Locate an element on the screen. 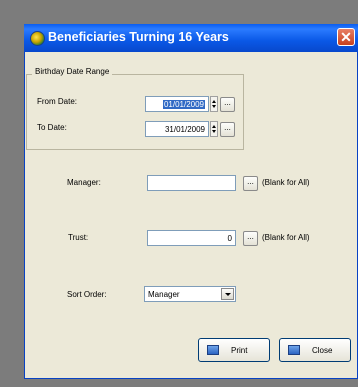 This screenshot has height=387, width=358. manager-hint: (Blank for All) is located at coordinates (286, 182).